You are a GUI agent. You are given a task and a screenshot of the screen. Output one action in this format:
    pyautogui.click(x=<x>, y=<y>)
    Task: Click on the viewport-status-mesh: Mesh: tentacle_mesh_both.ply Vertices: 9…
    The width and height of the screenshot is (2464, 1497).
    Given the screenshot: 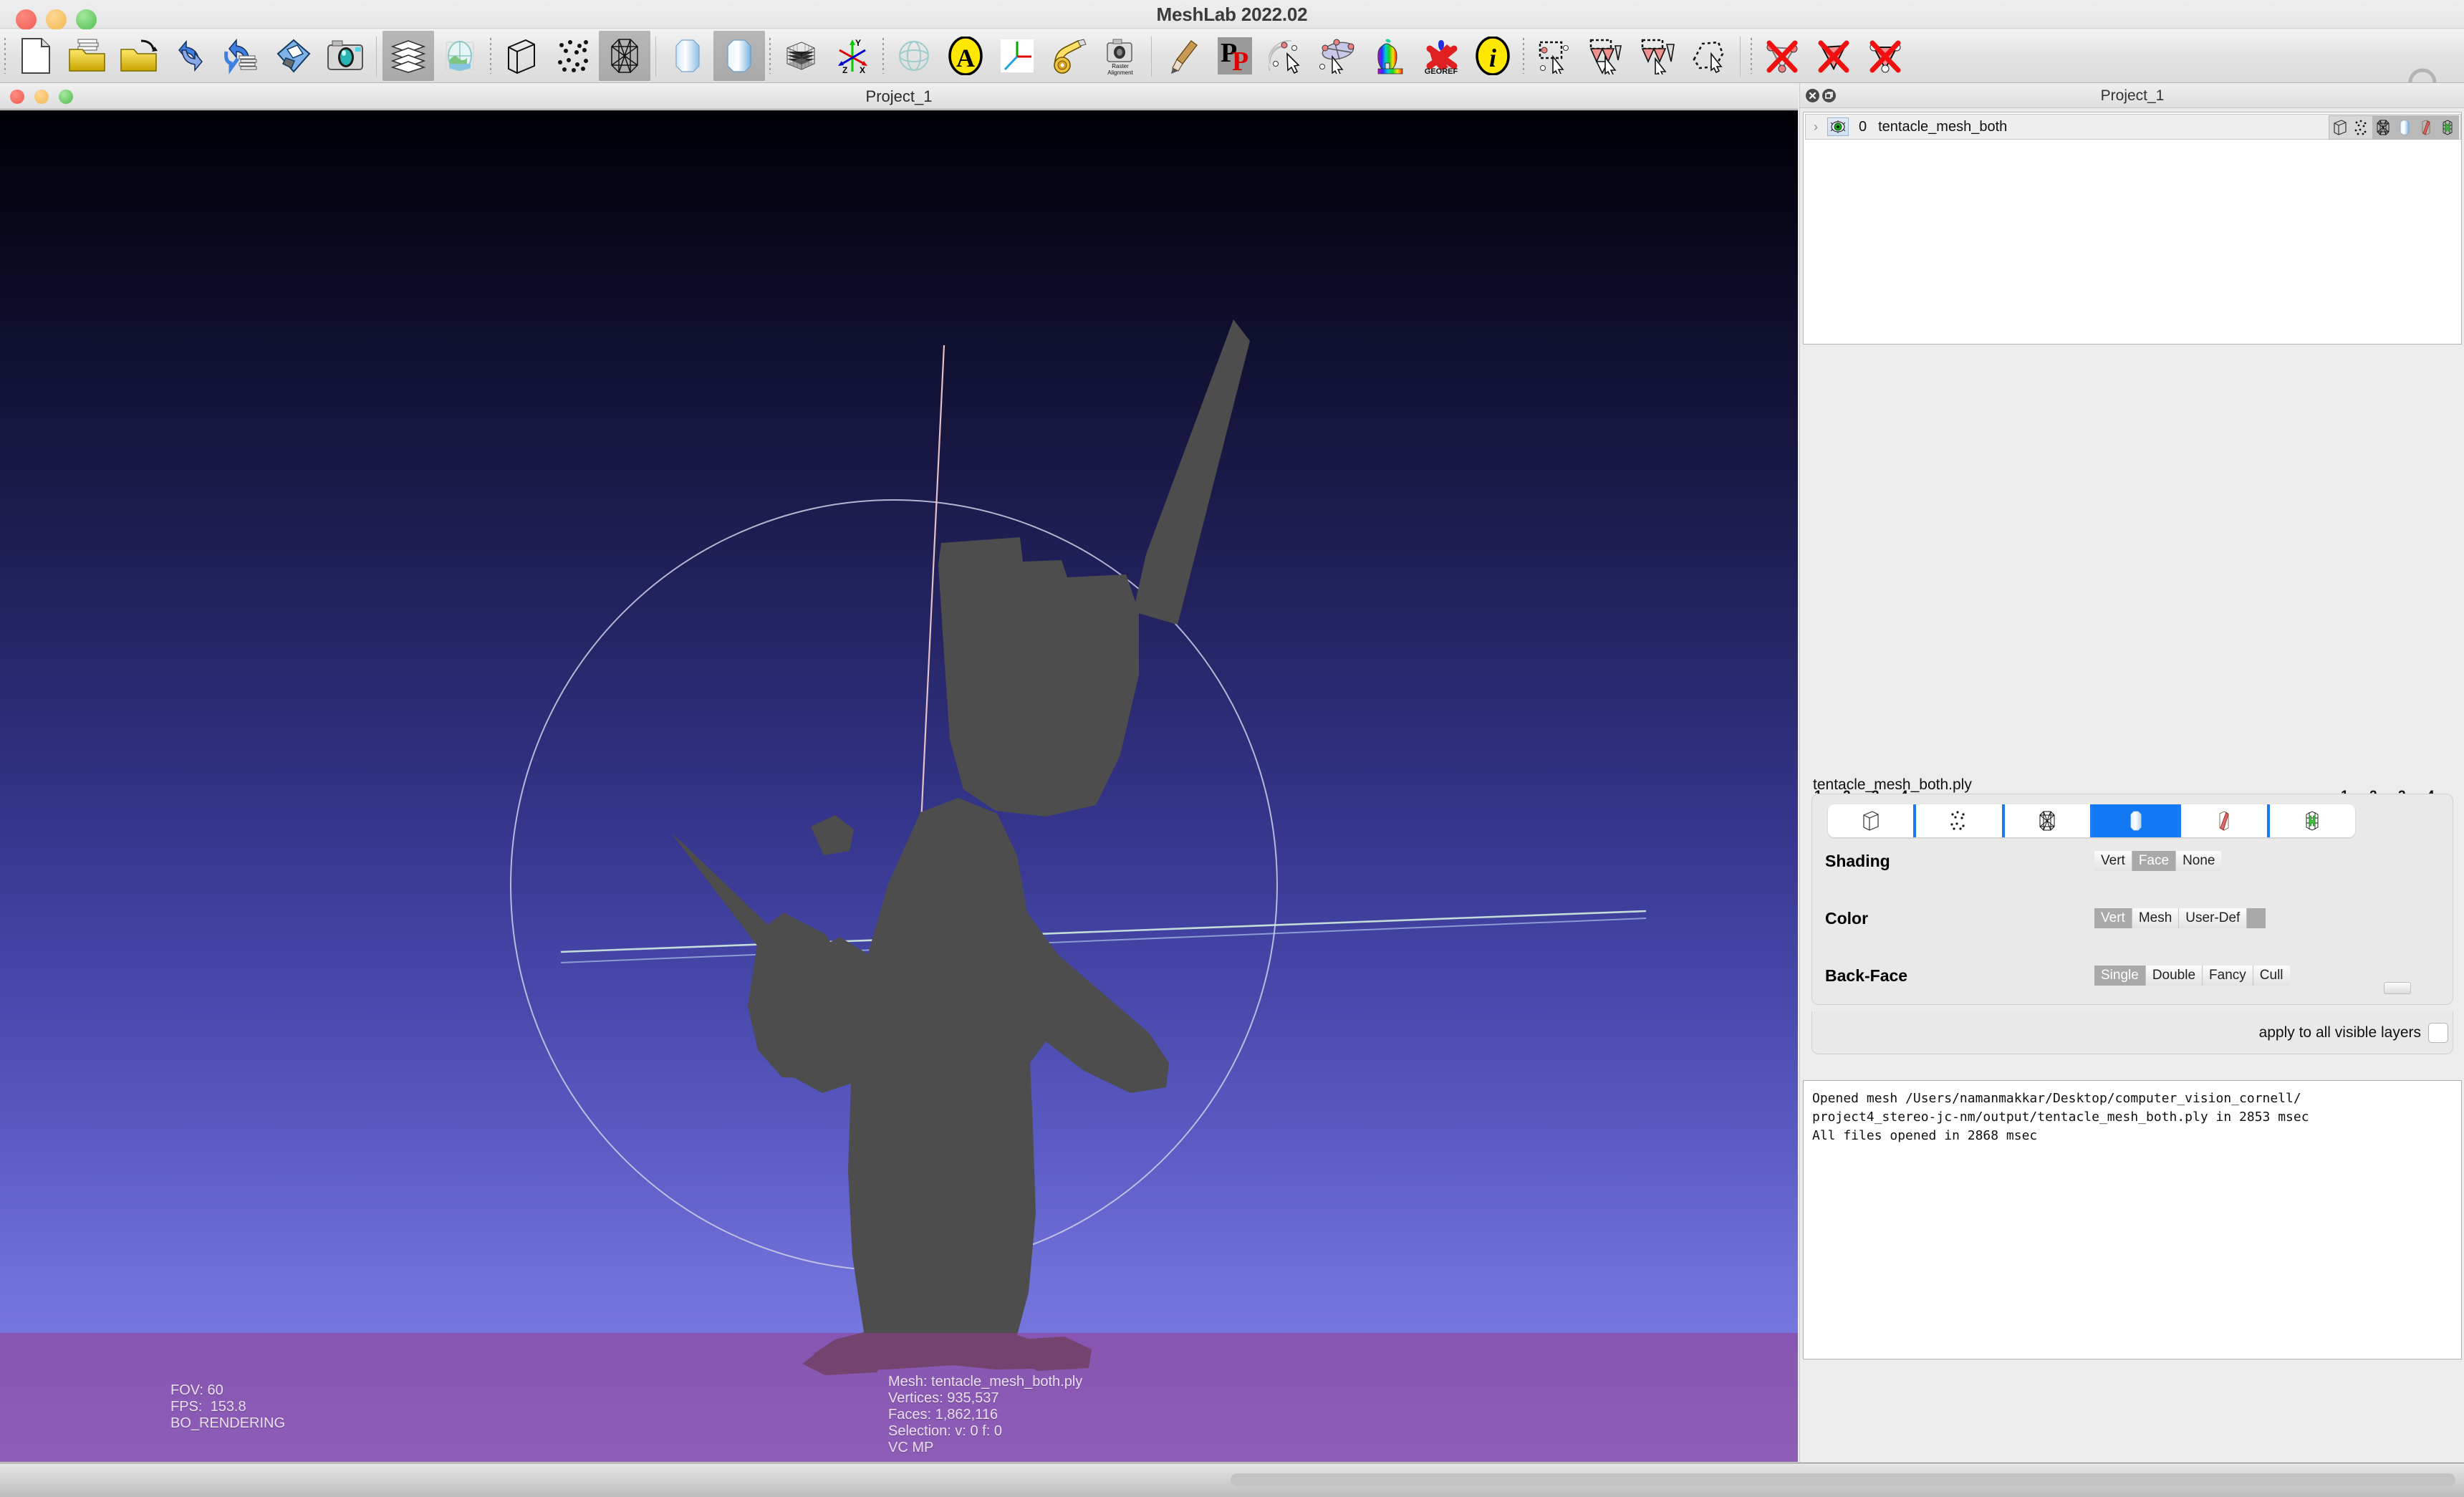 What is the action you would take?
    pyautogui.click(x=985, y=1414)
    